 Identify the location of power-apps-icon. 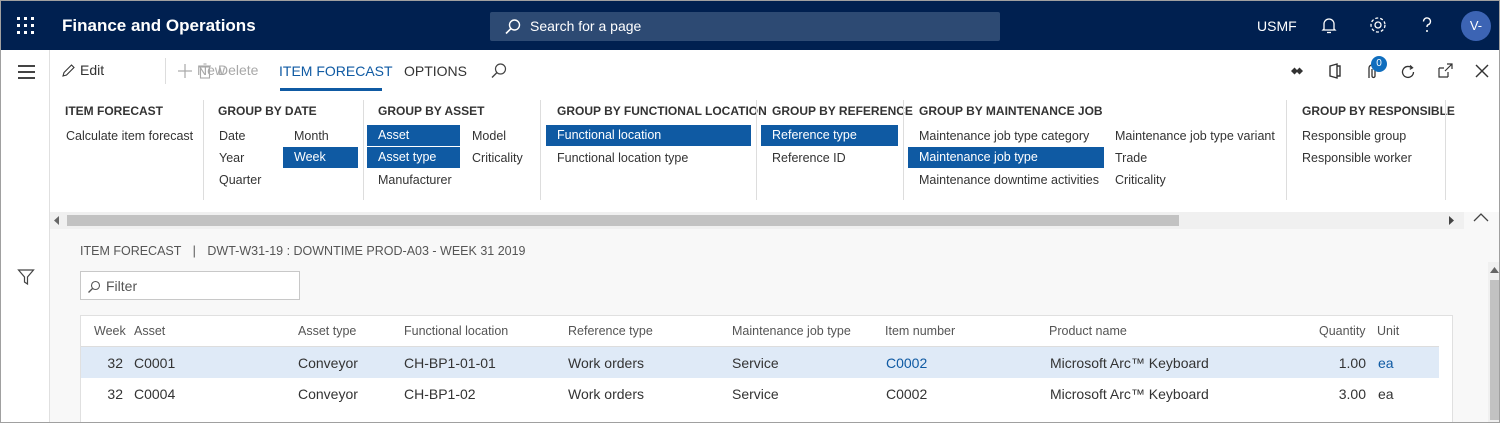
(1296, 71).